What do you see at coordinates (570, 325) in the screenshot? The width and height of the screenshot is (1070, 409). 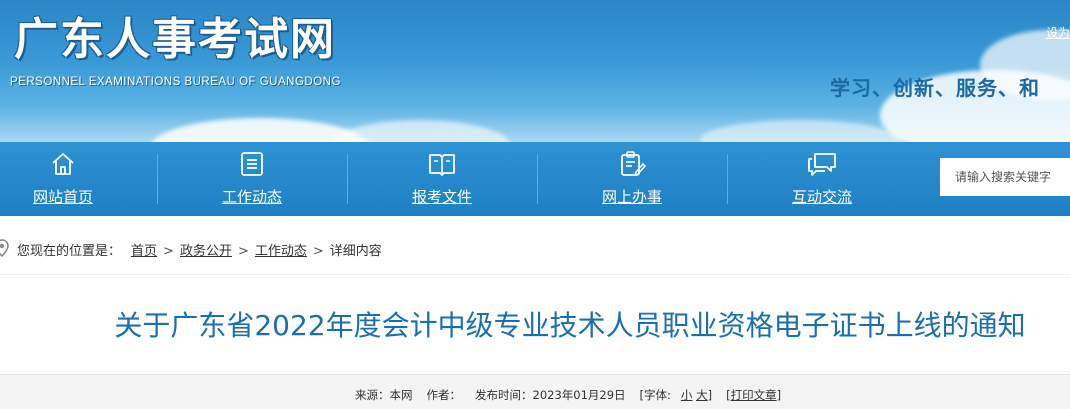 I see `article-title: 关于广东省2022年度会计中级专业技术人员职业资格电子证书上线的通知` at bounding box center [570, 325].